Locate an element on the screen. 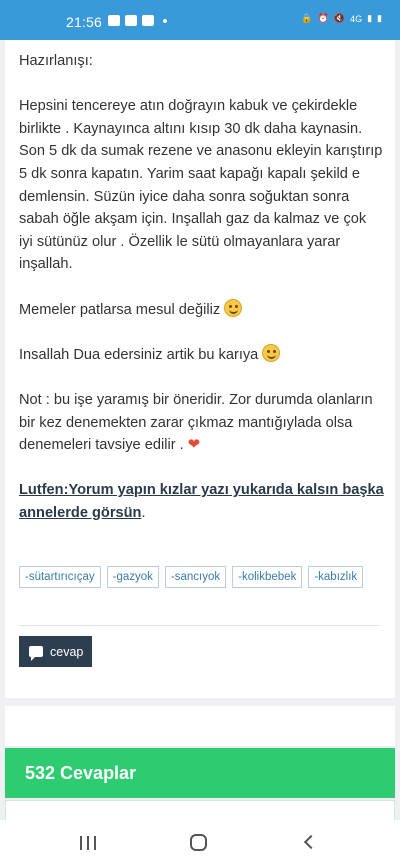 This screenshot has width=400, height=866. system-icons: 🔒 ⏰ 🔇 4G ▮ ▮ is located at coordinates (341, 18).